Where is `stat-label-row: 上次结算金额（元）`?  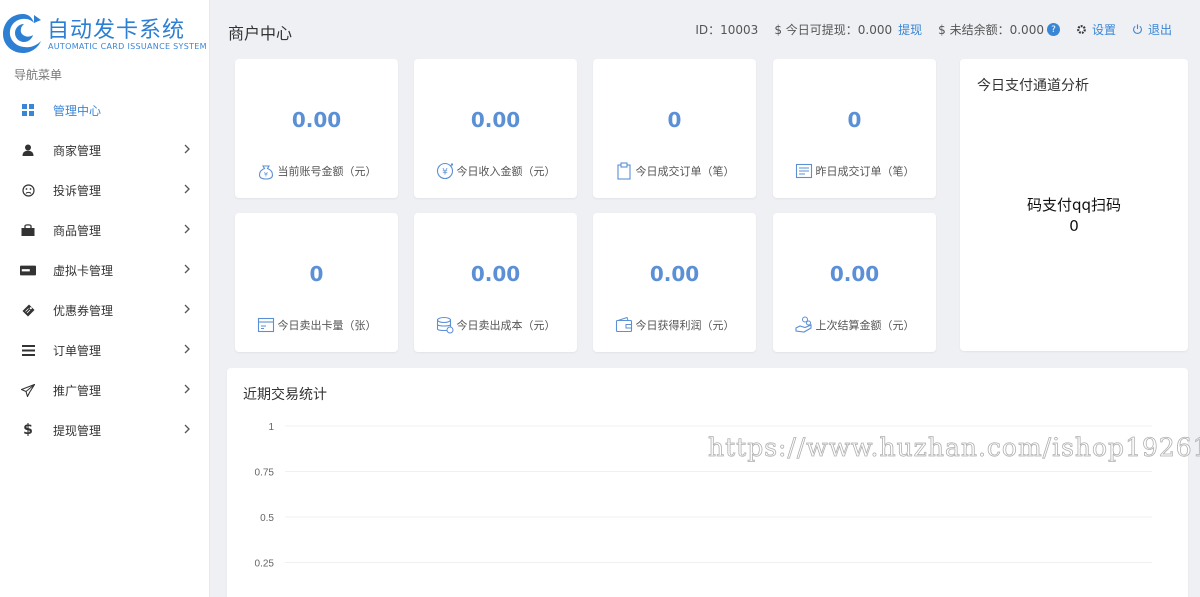
stat-label-row: 上次结算金额（元） is located at coordinates (854, 325).